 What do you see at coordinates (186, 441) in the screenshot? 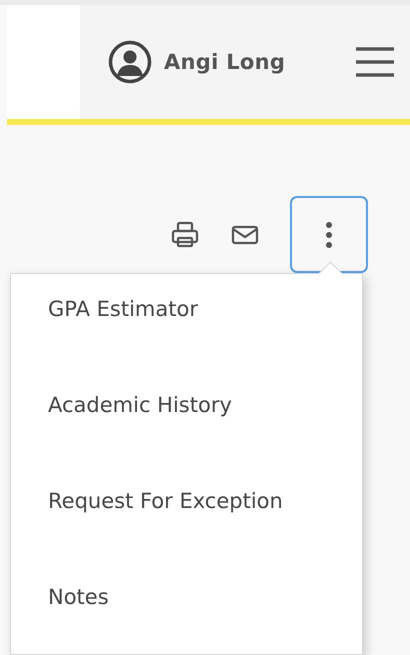
I see `menu-item: Academic History` at bounding box center [186, 441].